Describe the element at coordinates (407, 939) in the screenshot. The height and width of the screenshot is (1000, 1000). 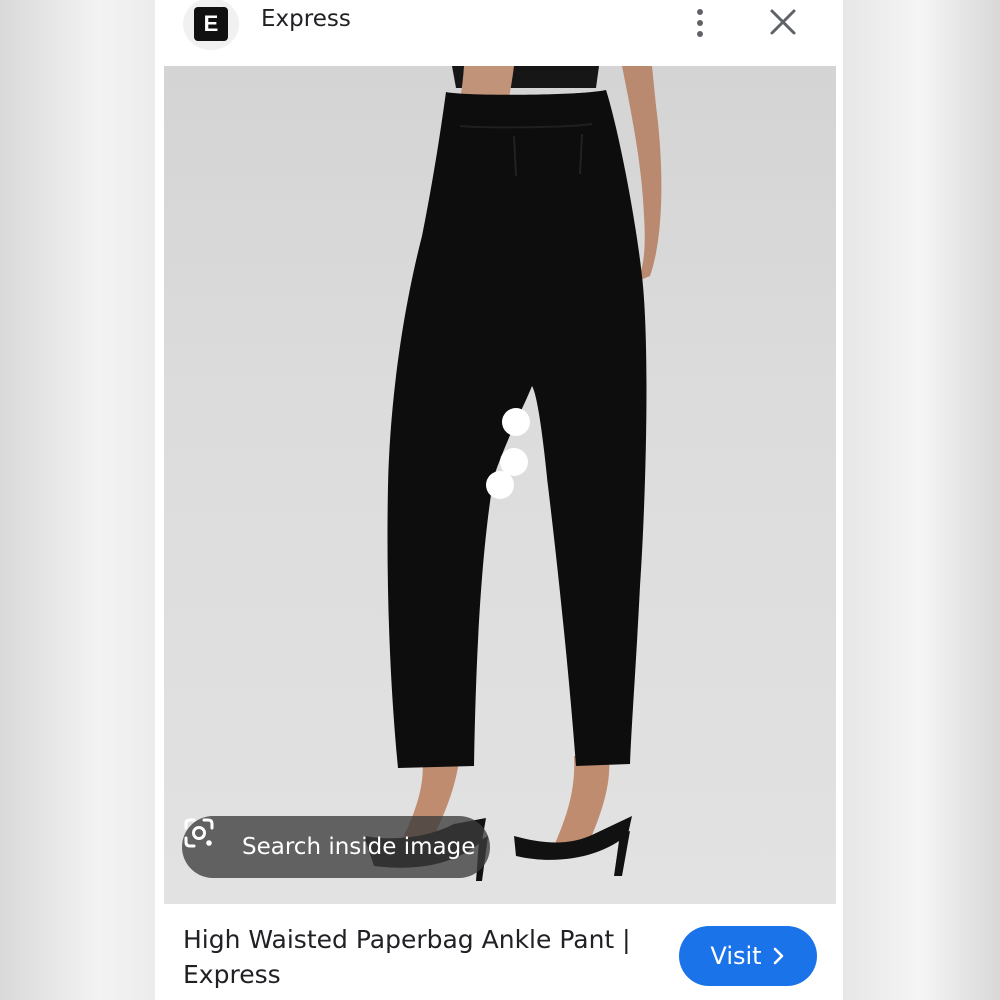
I see `result-title-line-1: High Waisted Paperbag Ankle Pant |` at that location.